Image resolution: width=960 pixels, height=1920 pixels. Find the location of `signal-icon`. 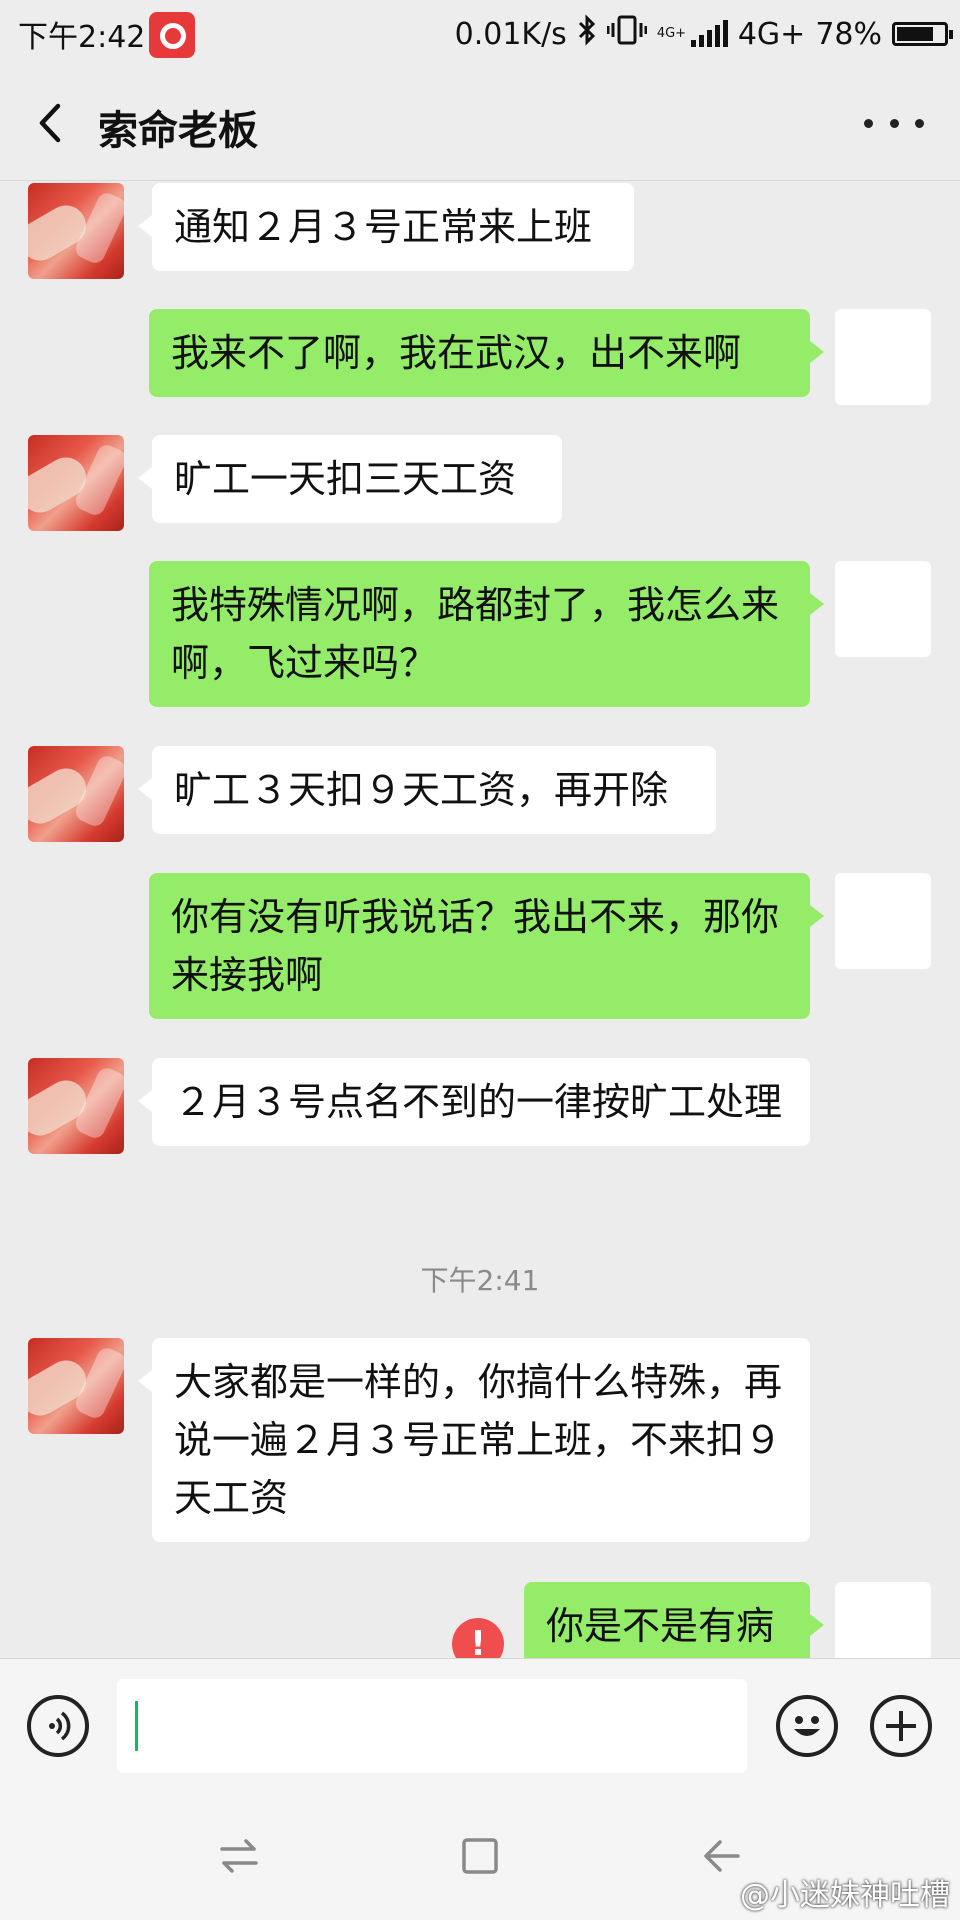

signal-icon is located at coordinates (709, 33).